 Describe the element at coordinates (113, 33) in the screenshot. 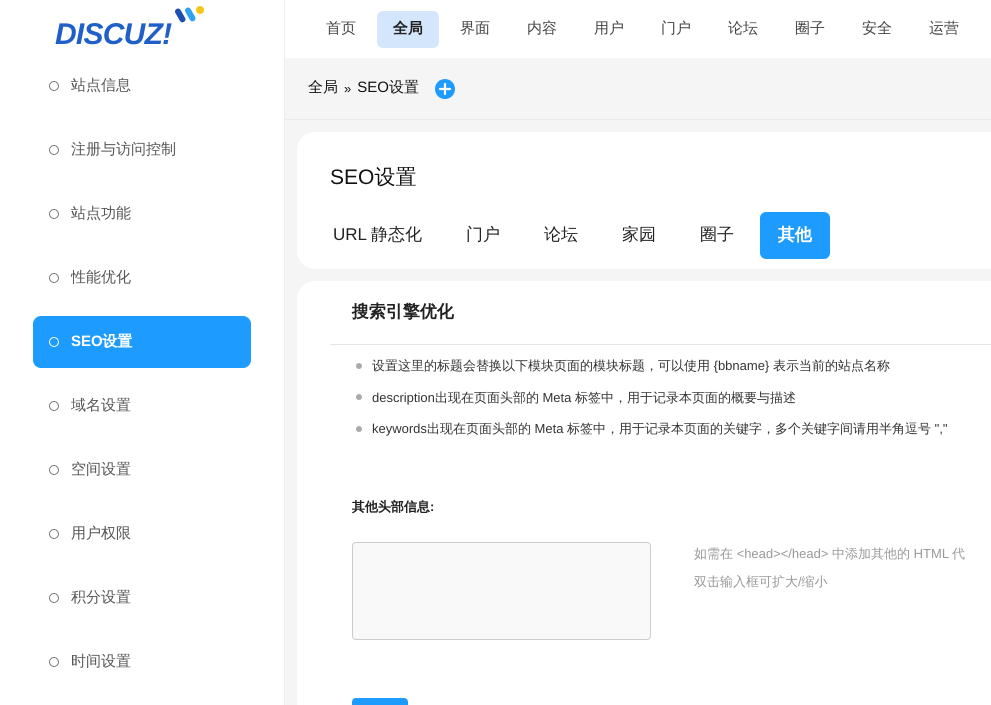

I see `logo-text: DISCUZ!` at that location.